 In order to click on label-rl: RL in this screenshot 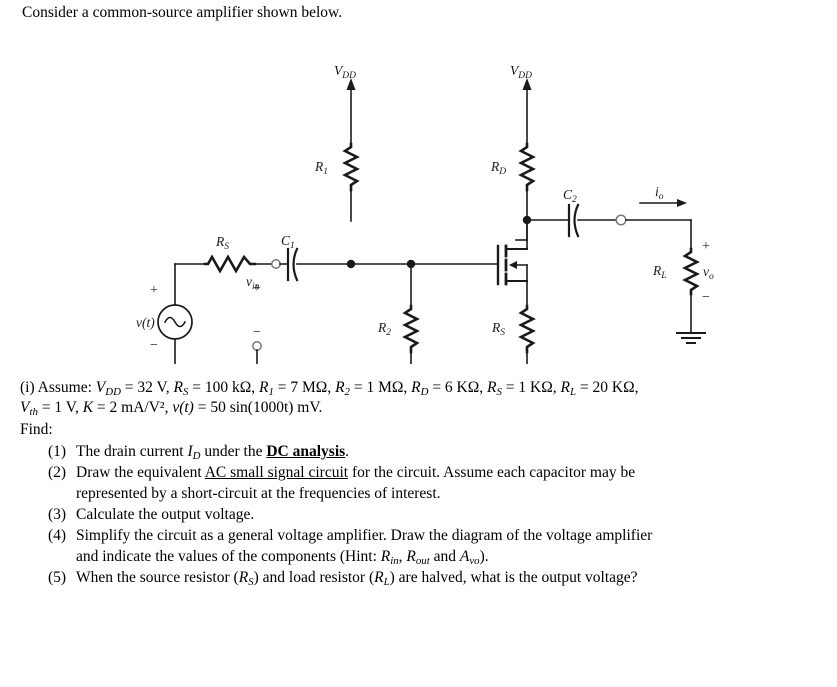, I will do `click(659, 272)`.